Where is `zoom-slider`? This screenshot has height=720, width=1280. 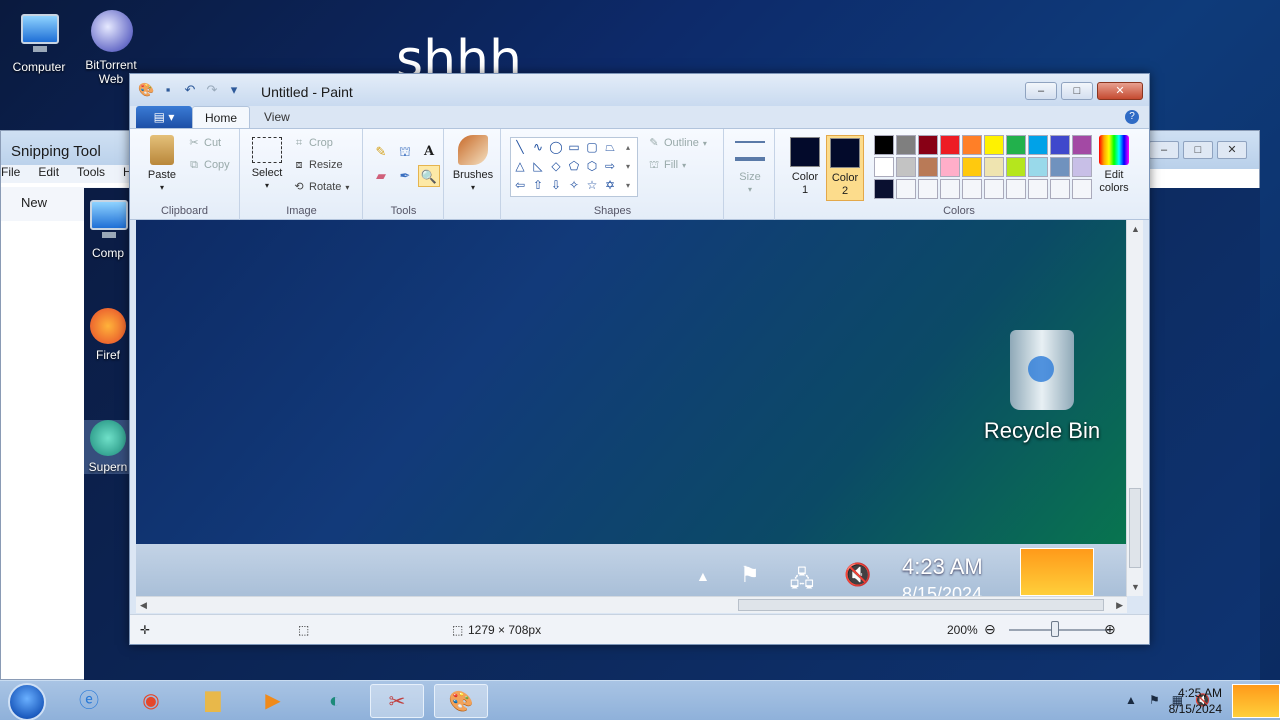
zoom-slider is located at coordinates (1059, 630).